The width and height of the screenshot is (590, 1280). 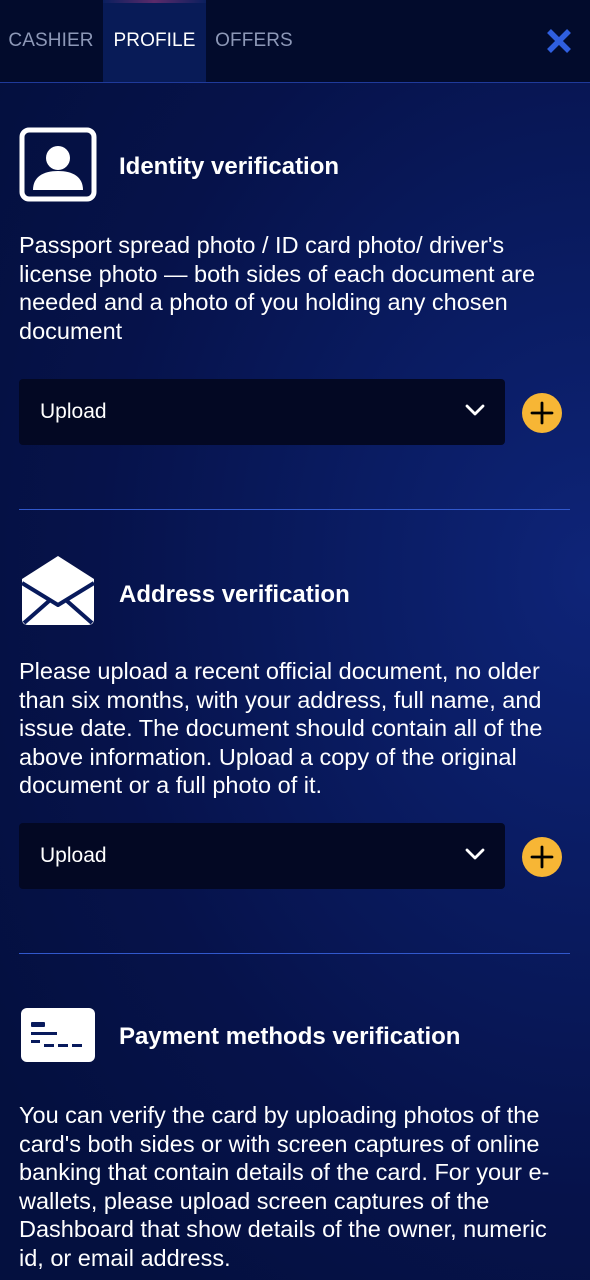 I want to click on payment-card-icon, so click(x=58, y=1043).